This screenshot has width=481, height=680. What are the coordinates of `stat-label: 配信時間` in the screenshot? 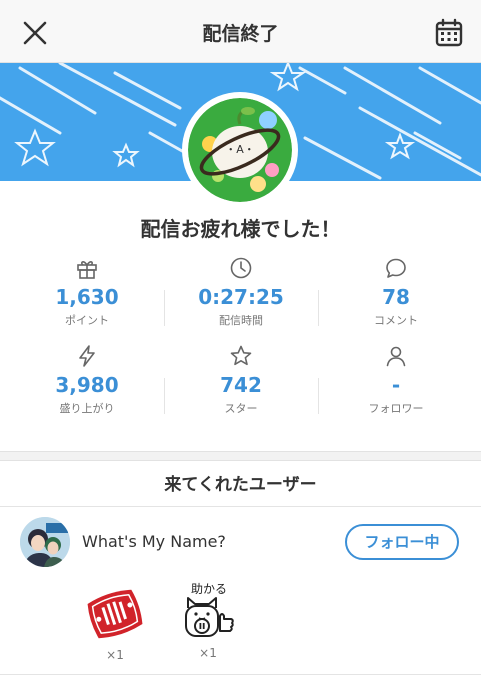 It's located at (241, 320).